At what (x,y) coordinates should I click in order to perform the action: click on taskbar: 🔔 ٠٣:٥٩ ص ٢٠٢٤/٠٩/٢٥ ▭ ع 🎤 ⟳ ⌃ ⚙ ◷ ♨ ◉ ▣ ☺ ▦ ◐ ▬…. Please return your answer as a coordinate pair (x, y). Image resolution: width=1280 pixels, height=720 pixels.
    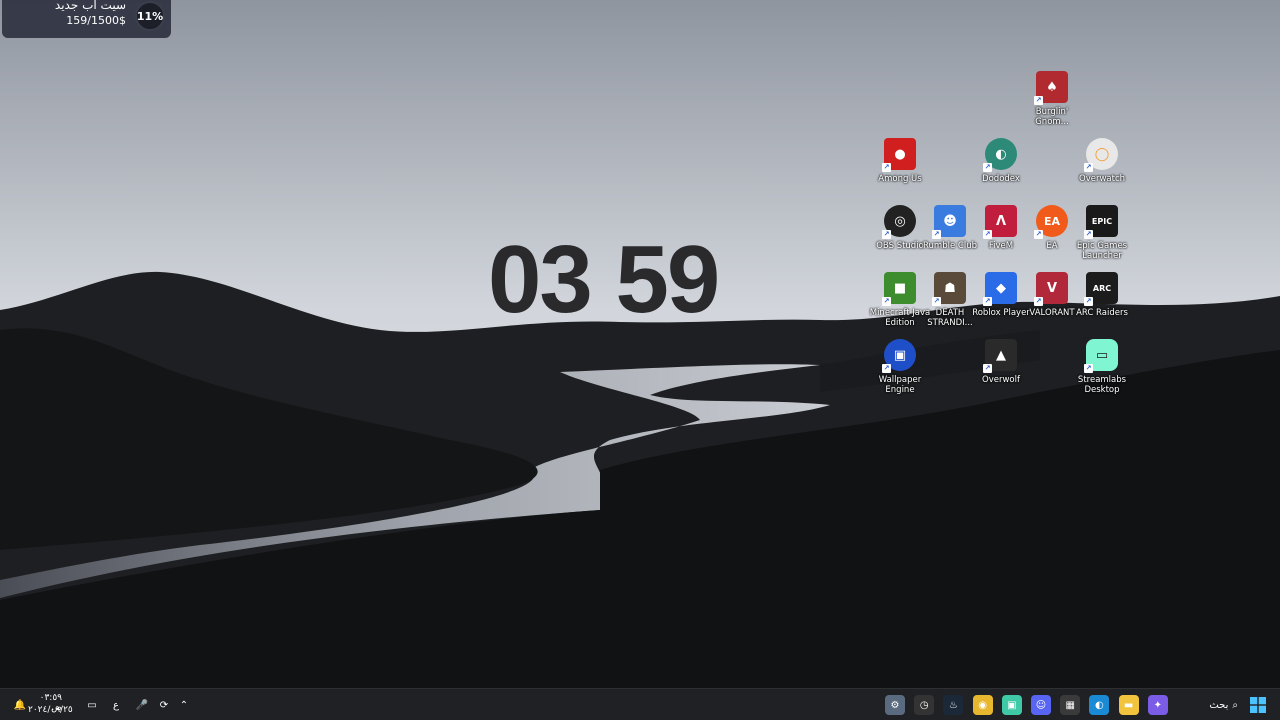
    Looking at the image, I should click on (640, 704).